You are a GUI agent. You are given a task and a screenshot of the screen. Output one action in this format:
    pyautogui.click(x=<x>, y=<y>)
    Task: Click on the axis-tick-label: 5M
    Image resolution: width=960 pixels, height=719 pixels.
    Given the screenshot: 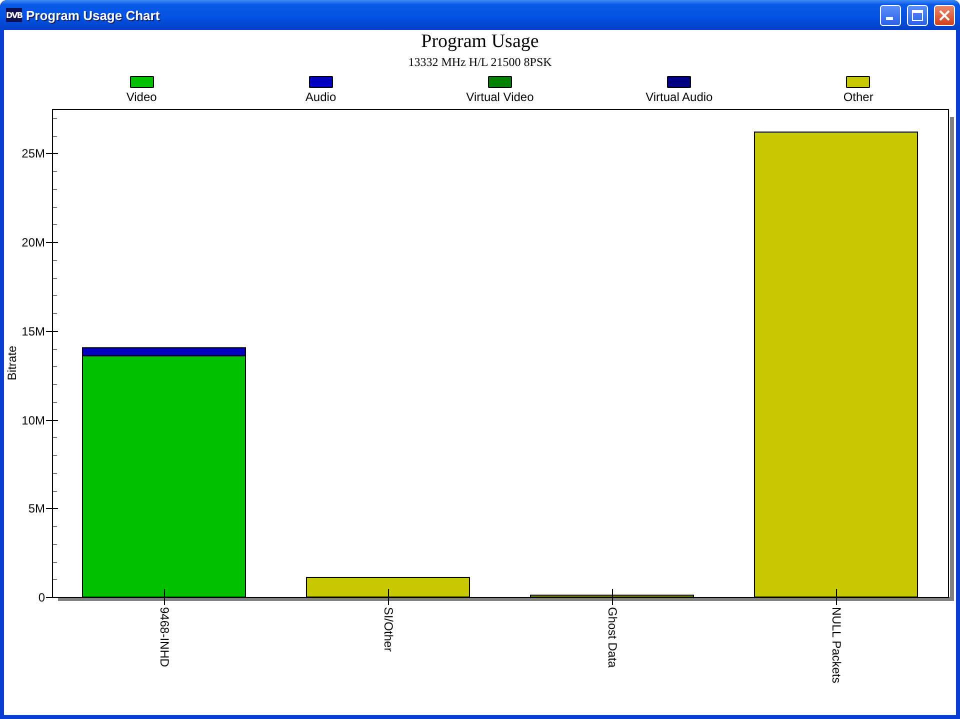 What is the action you would take?
    pyautogui.click(x=36, y=509)
    